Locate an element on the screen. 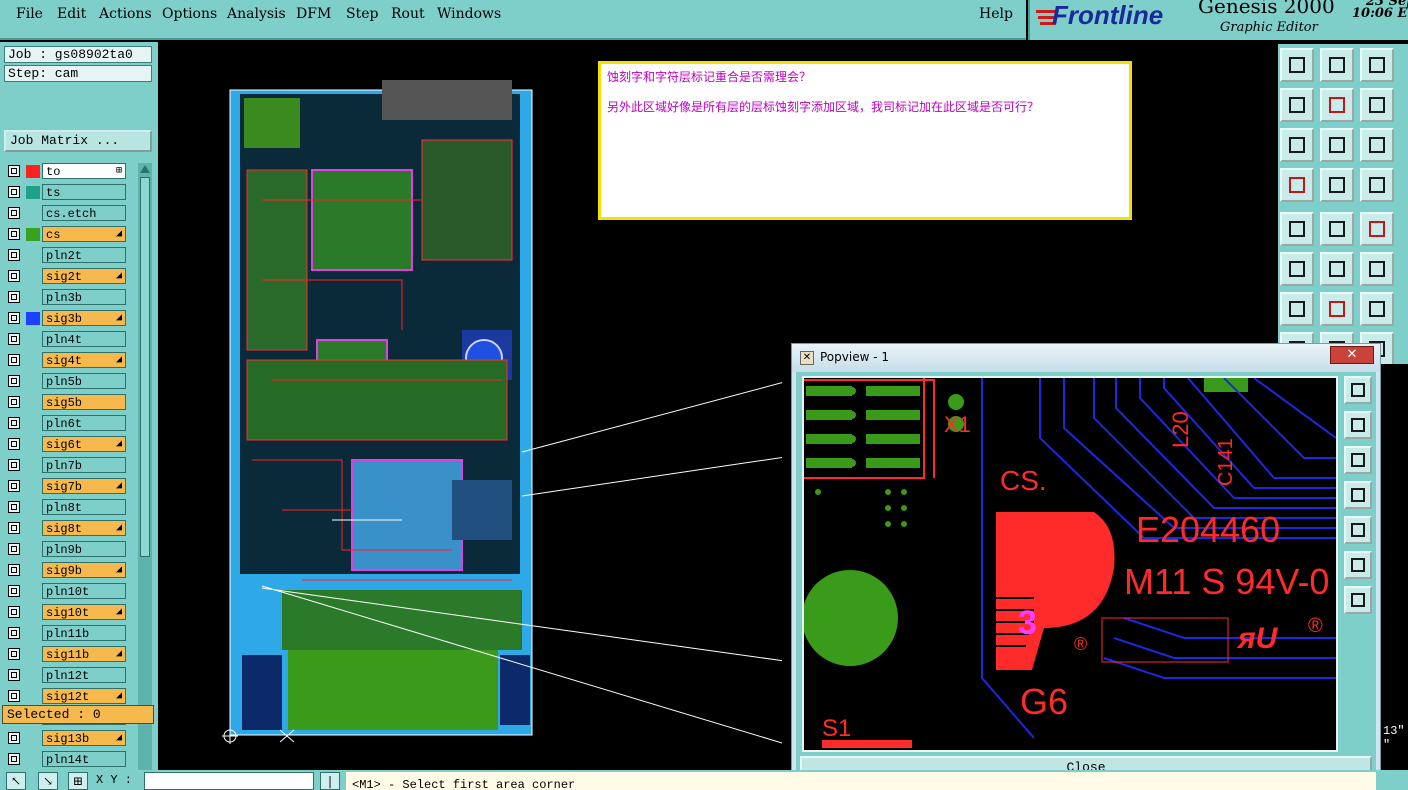 The image size is (1408, 790). pv-fit-icon is located at coordinates (1358, 390).